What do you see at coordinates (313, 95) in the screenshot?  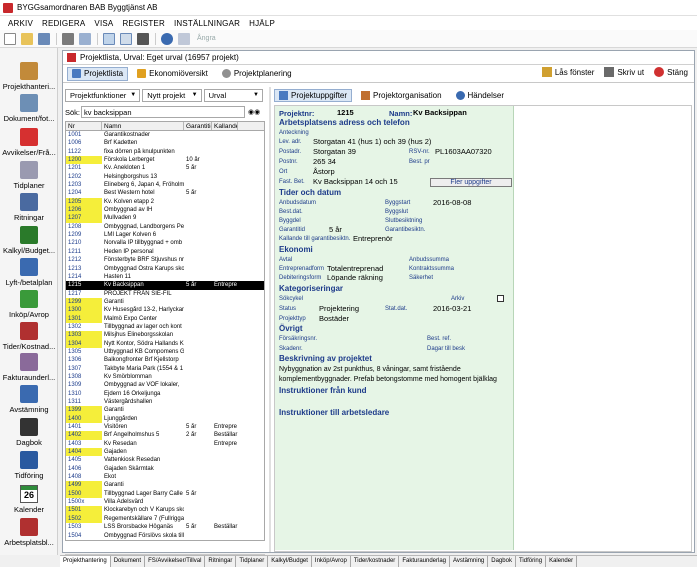 I see `tab-projektuppgifter: Projektuppgifter` at bounding box center [313, 95].